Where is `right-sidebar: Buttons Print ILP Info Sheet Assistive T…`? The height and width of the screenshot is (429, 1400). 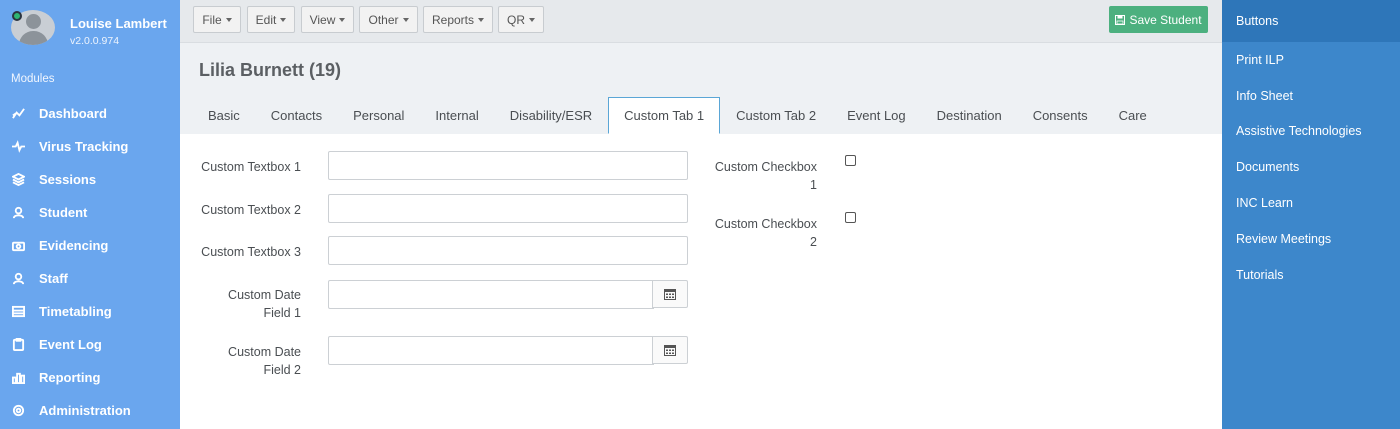 right-sidebar: Buttons Print ILP Info Sheet Assistive T… is located at coordinates (1311, 214).